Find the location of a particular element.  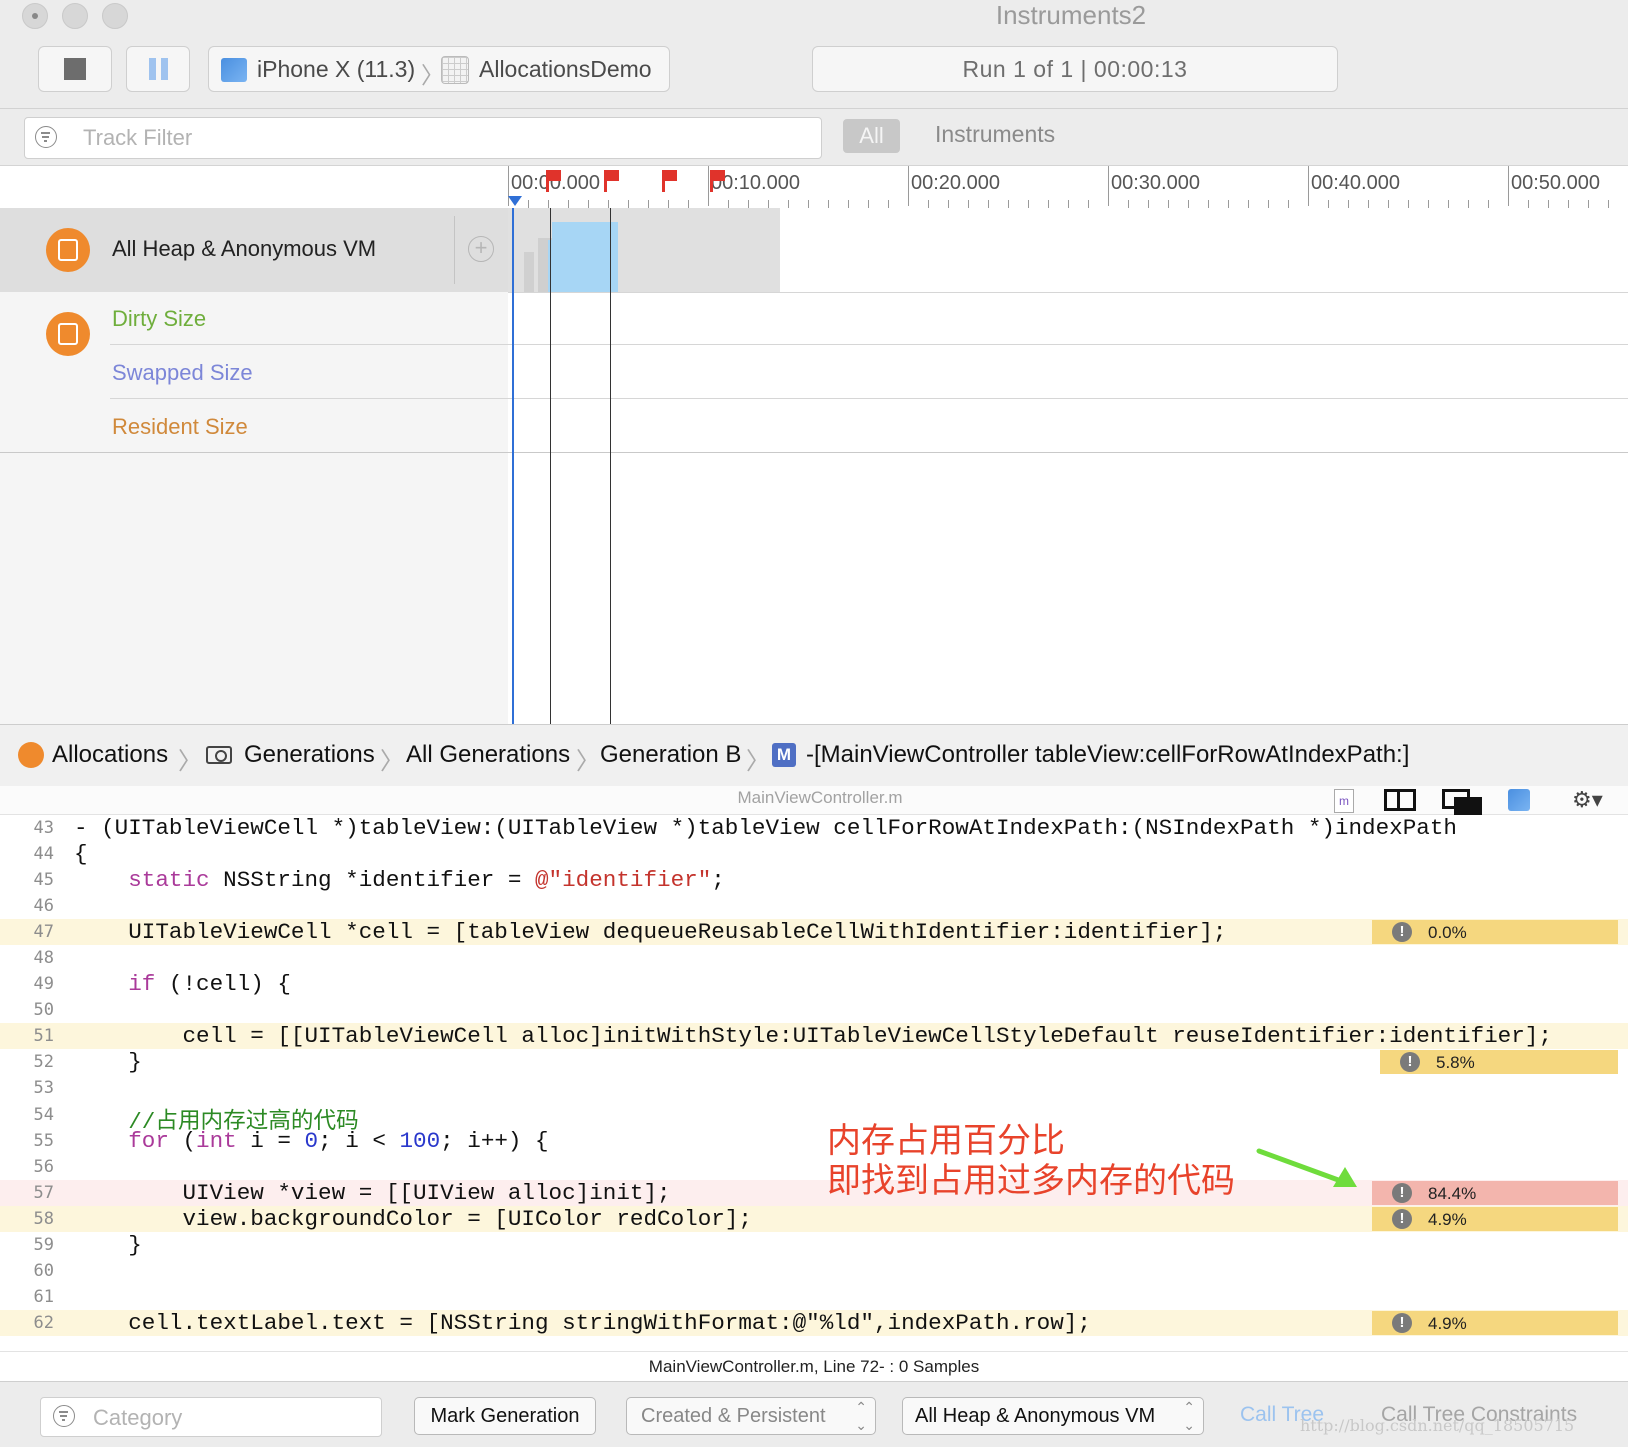

annotation-text: 内存占用百分比 is located at coordinates (946, 1141).